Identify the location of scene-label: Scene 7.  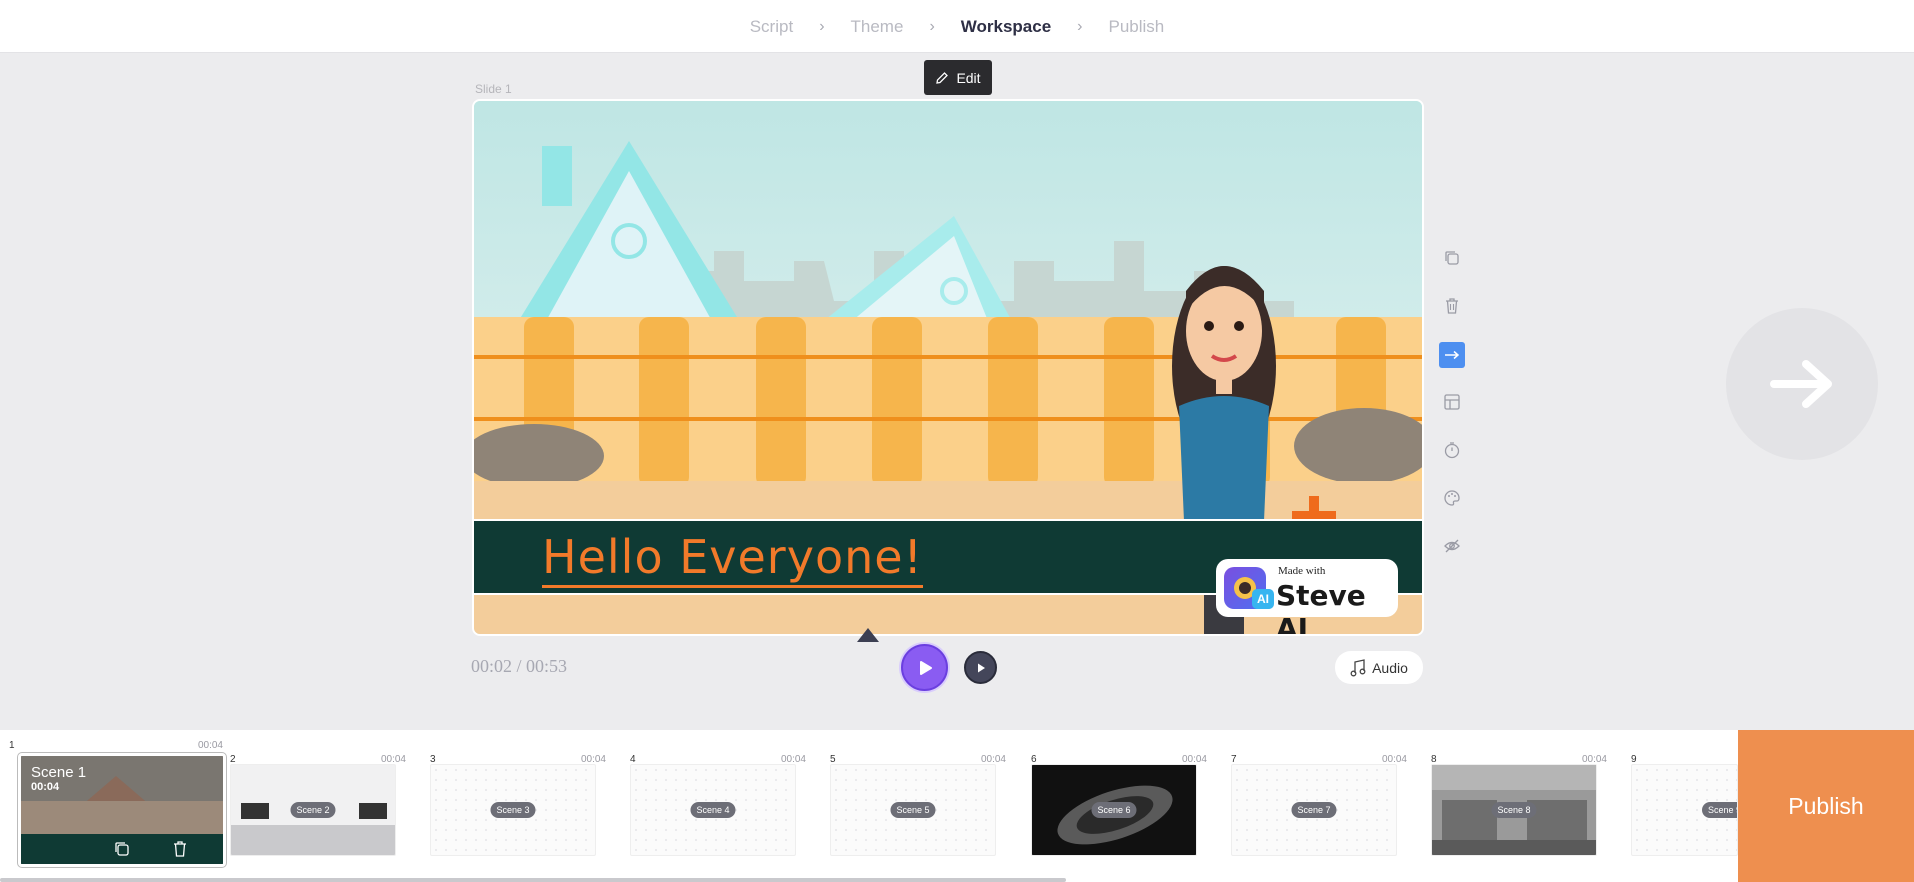
(1314, 810).